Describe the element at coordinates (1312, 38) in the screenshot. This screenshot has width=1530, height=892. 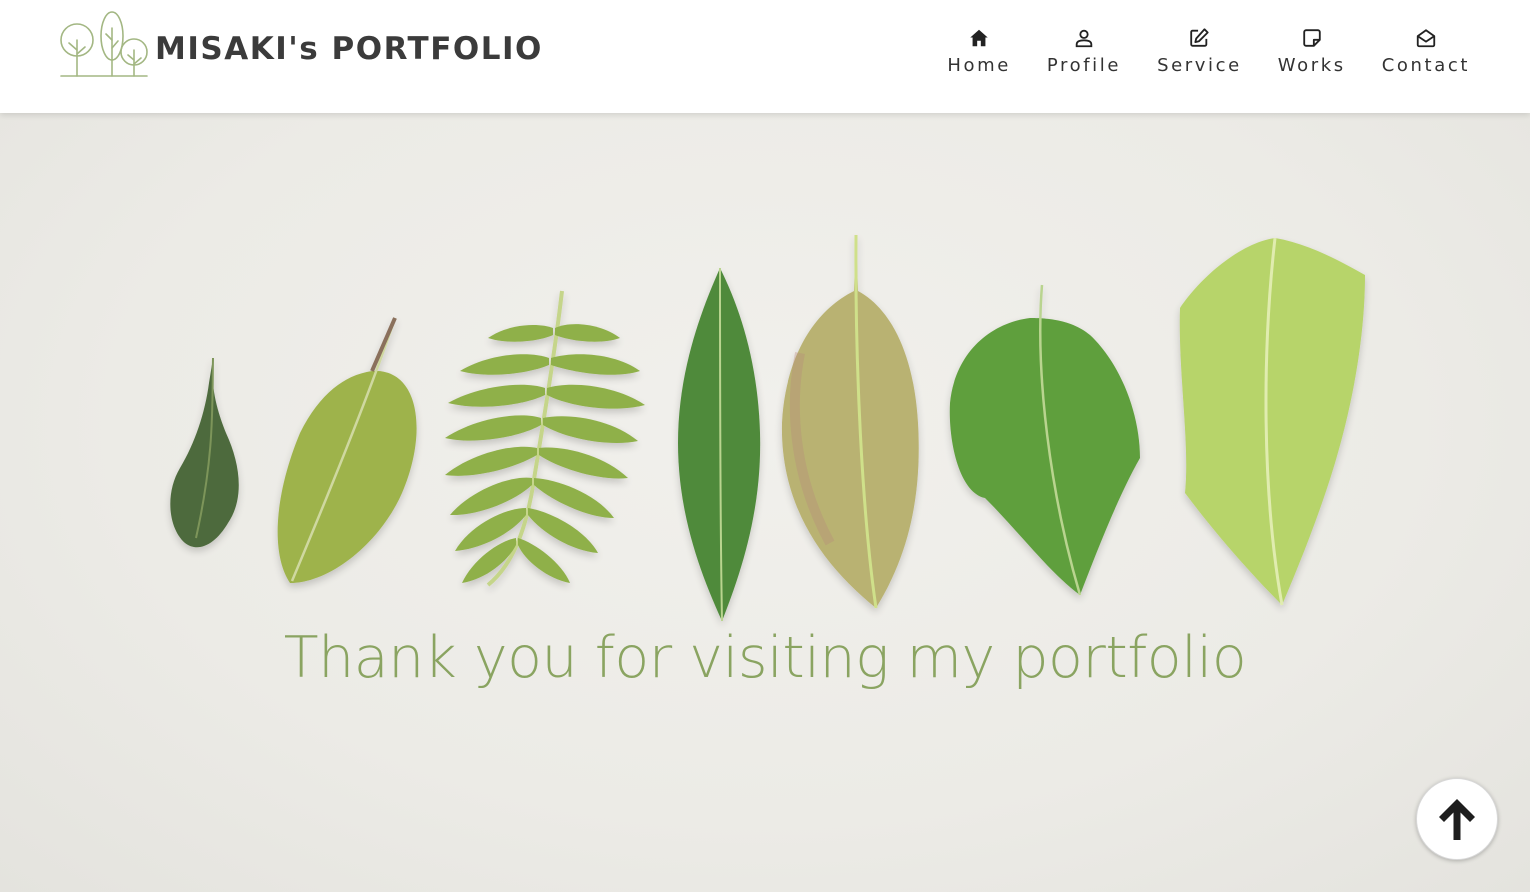
I see `note-icon` at that location.